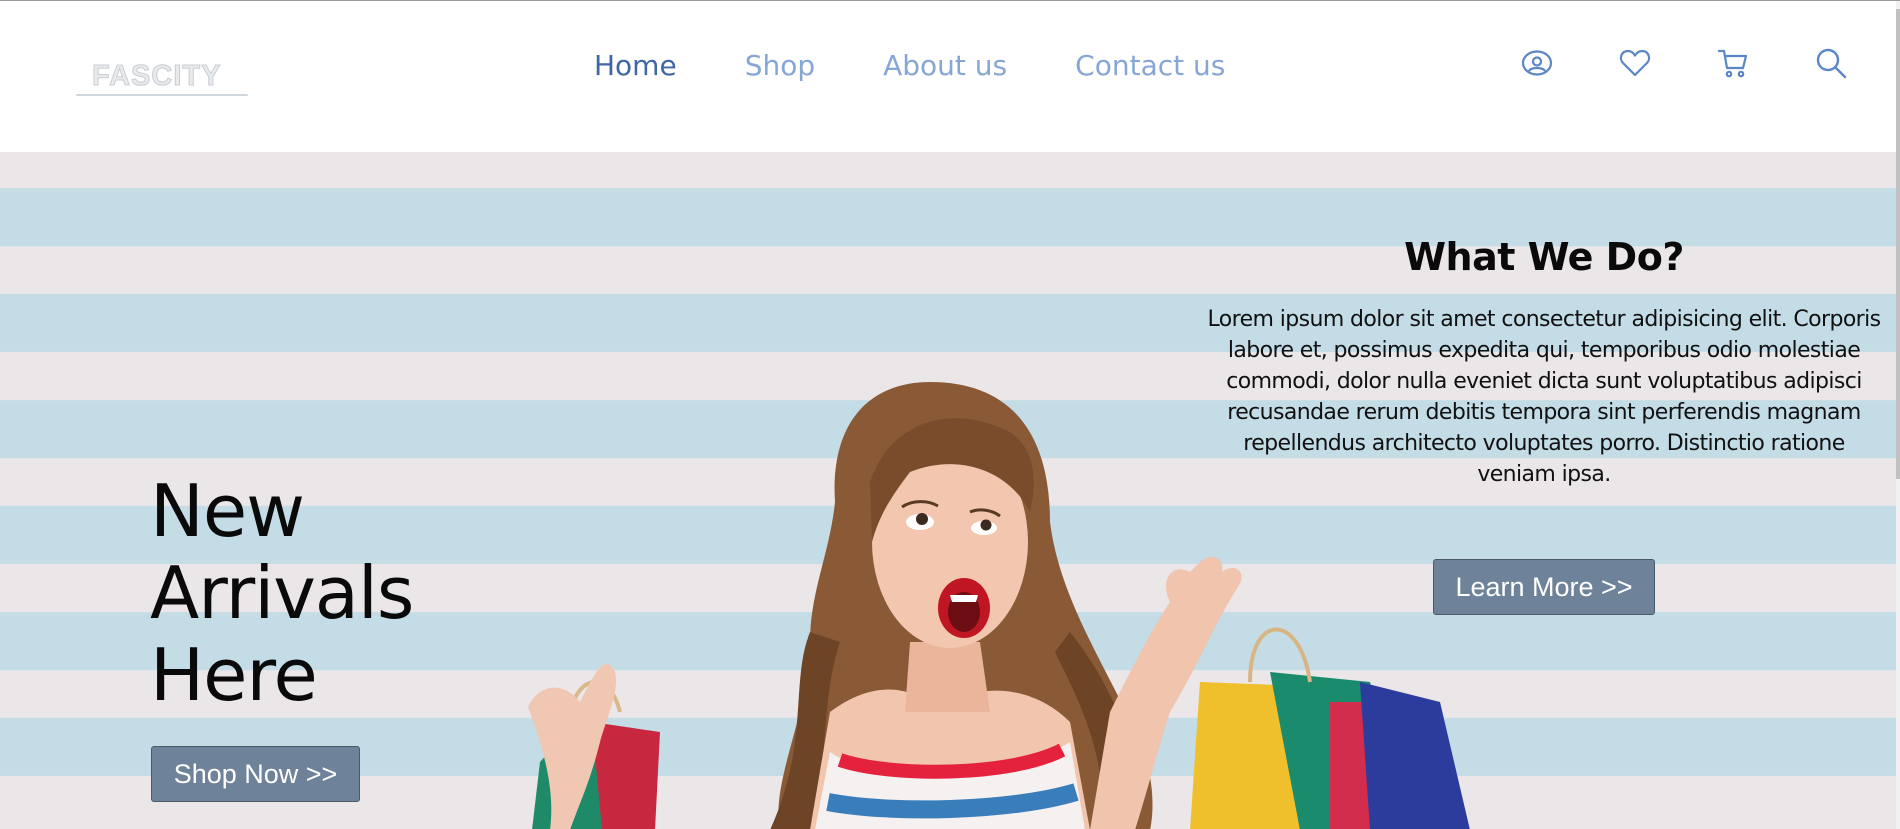 This screenshot has height=829, width=1900. I want to click on heart-icon, so click(1635, 63).